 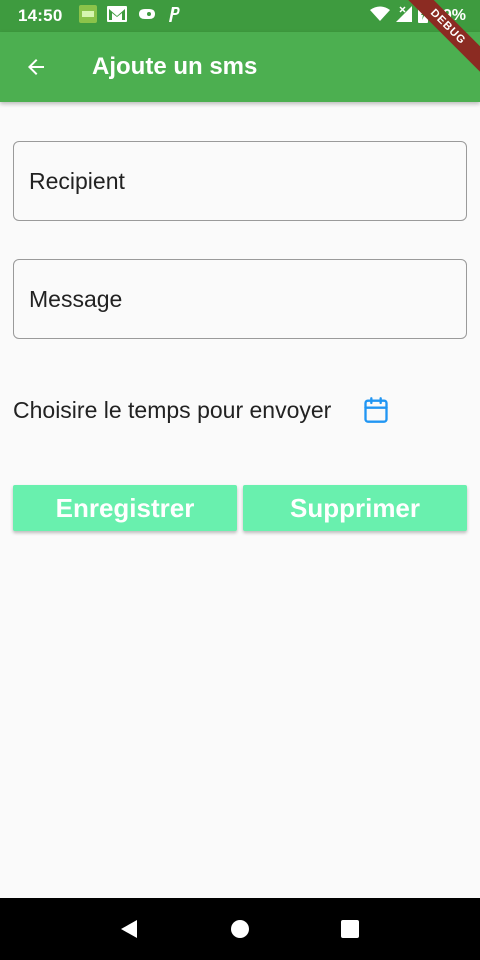 I want to click on game-controller-icon, so click(x=147, y=16).